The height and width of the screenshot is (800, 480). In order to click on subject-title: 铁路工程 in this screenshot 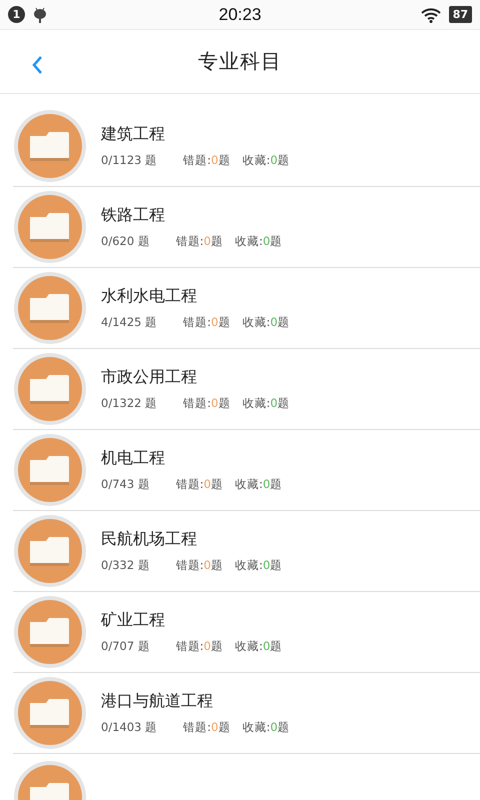, I will do `click(133, 215)`.